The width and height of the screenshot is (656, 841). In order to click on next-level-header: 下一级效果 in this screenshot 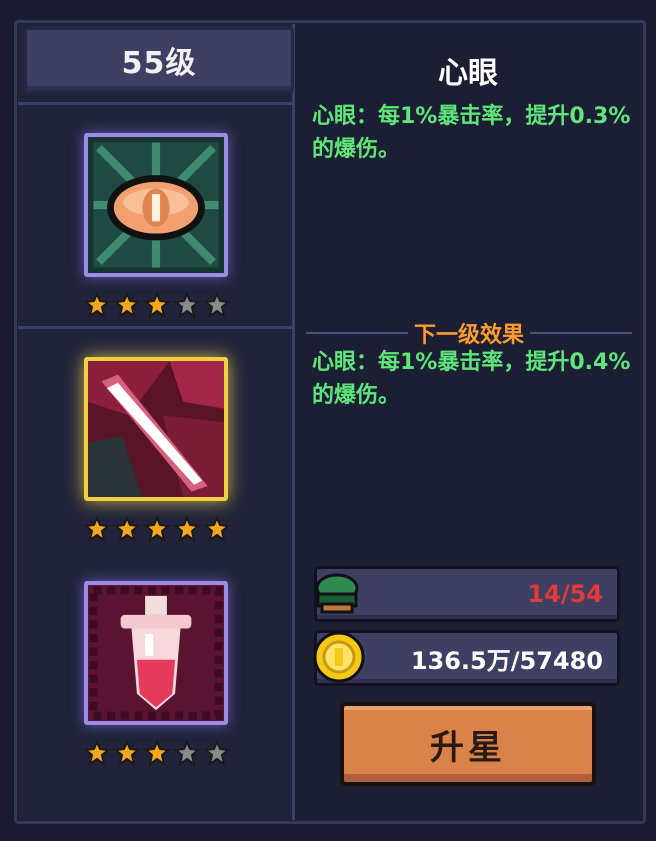, I will do `click(469, 333)`.